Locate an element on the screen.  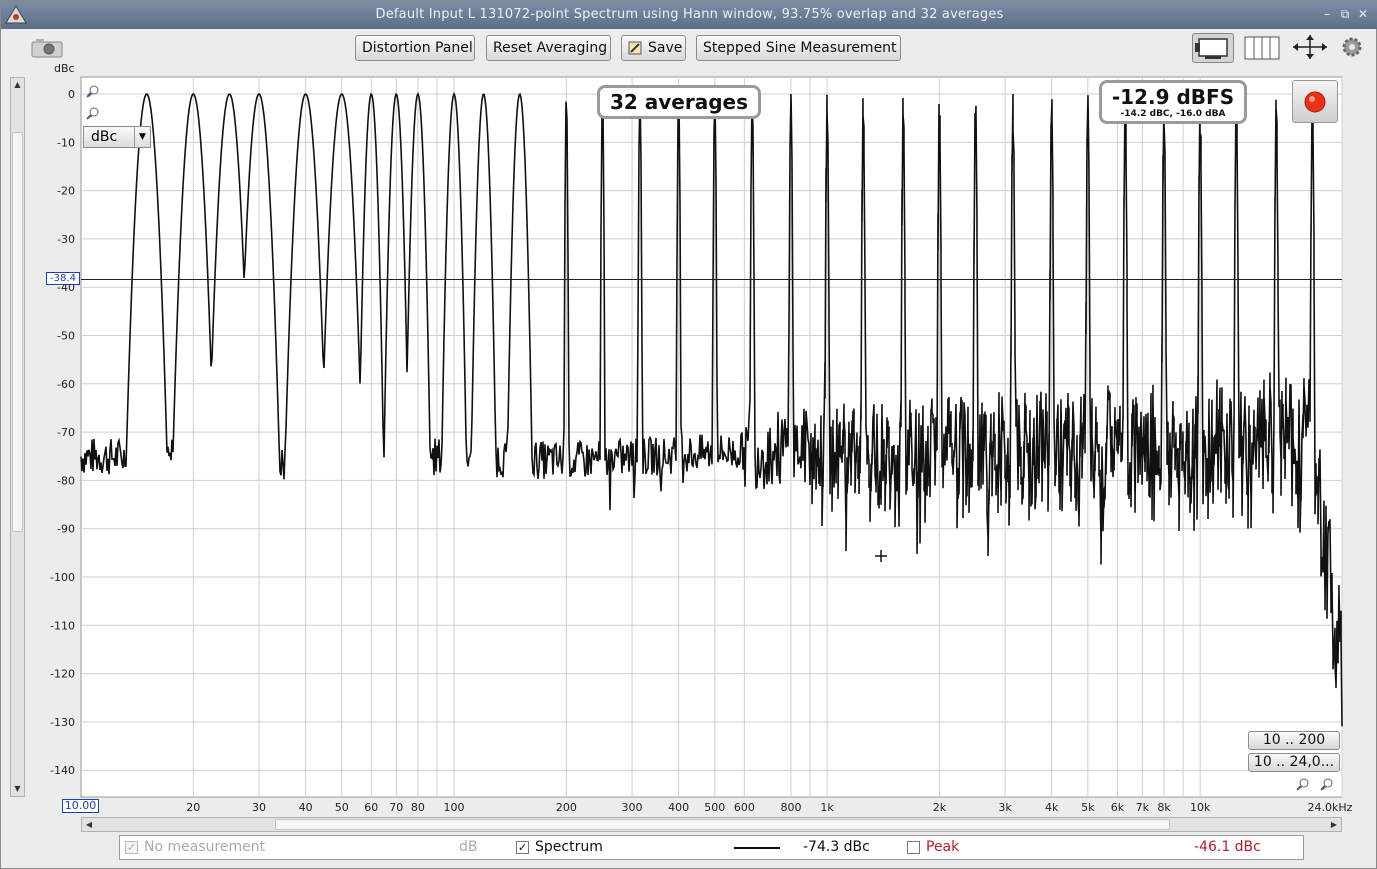
zoom-in-x-icon: + is located at coordinates (1327, 784).